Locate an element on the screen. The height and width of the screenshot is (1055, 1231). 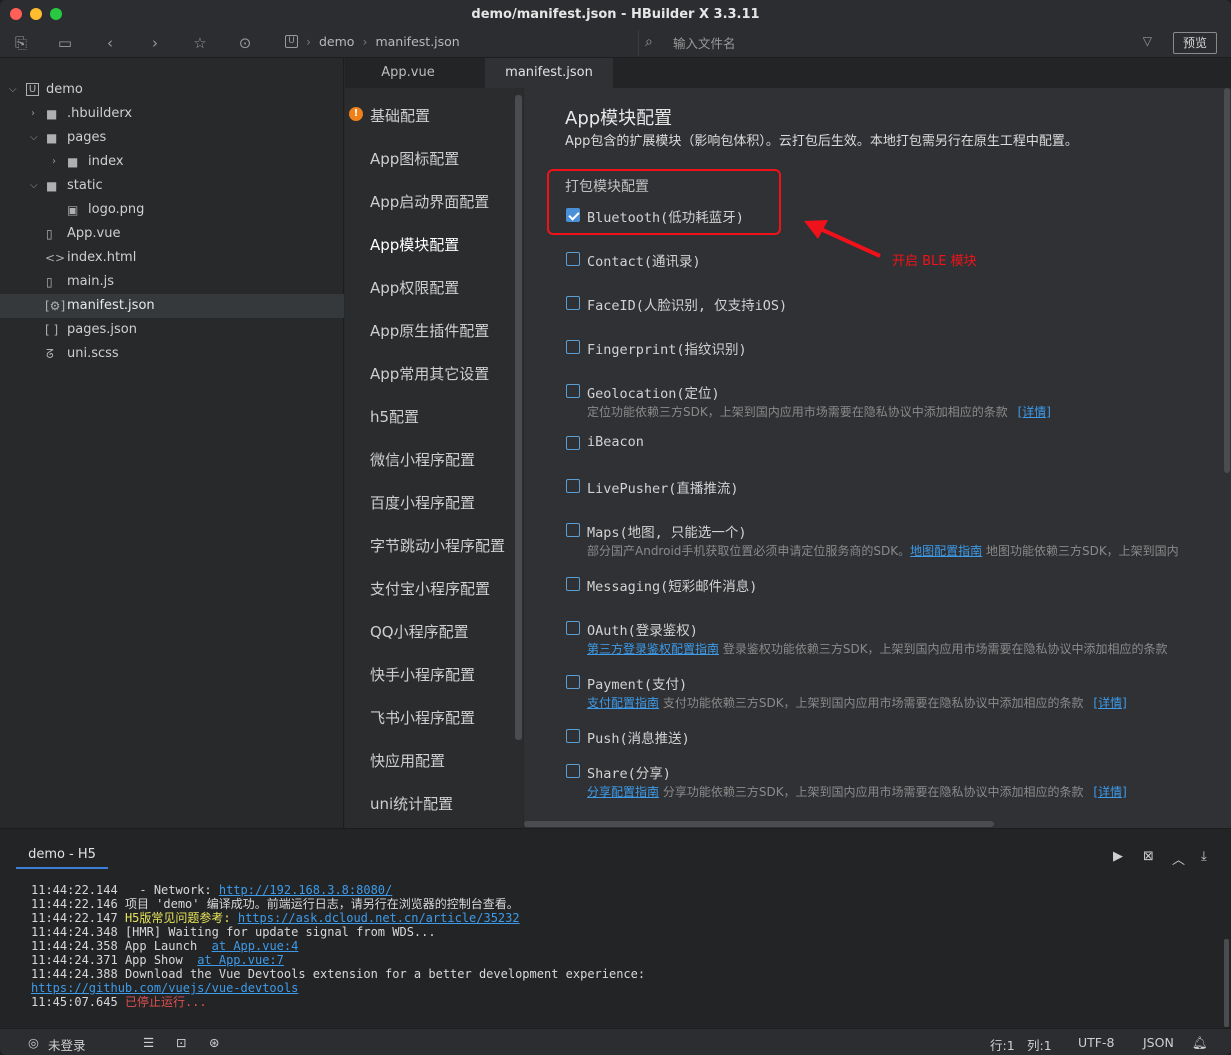
bell-icon: 🔔︎ is located at coordinates (1200, 1043).